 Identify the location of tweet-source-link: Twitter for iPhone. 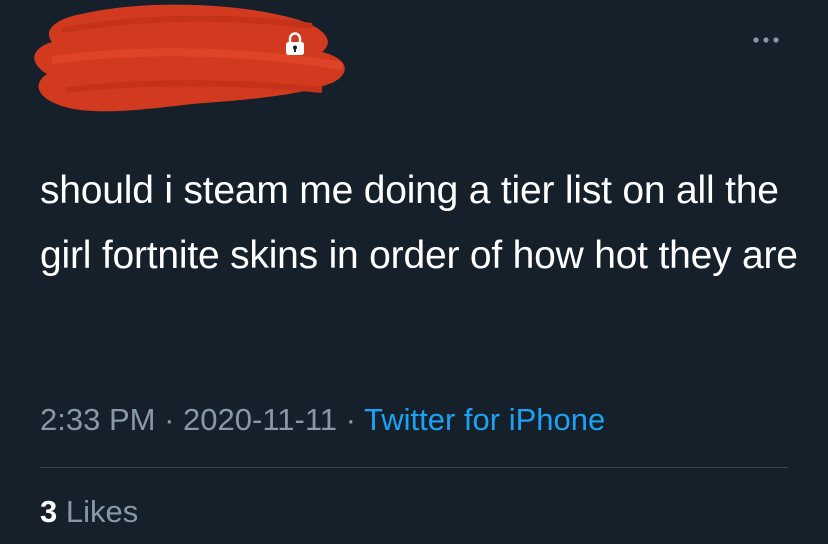
(484, 419).